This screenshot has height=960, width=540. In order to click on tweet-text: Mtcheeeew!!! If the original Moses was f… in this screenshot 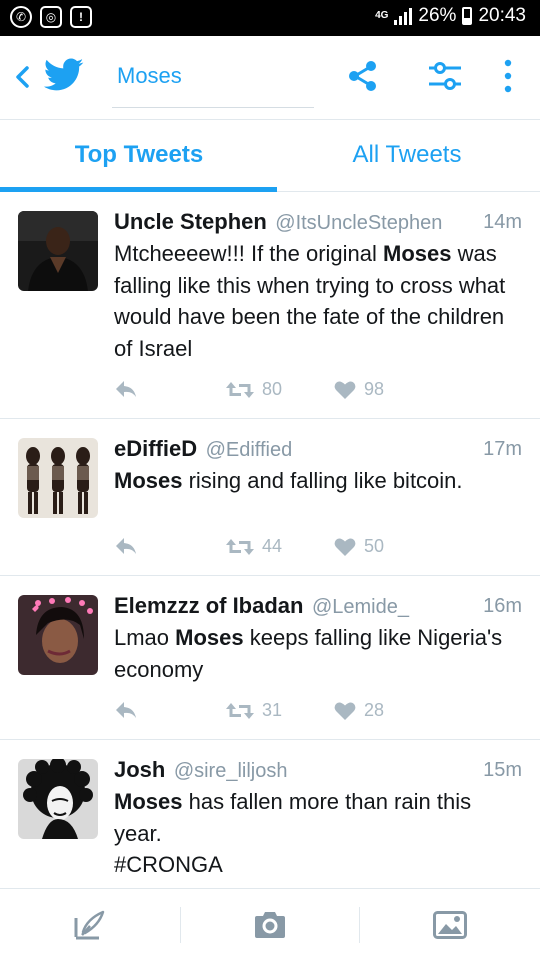, I will do `click(310, 301)`.